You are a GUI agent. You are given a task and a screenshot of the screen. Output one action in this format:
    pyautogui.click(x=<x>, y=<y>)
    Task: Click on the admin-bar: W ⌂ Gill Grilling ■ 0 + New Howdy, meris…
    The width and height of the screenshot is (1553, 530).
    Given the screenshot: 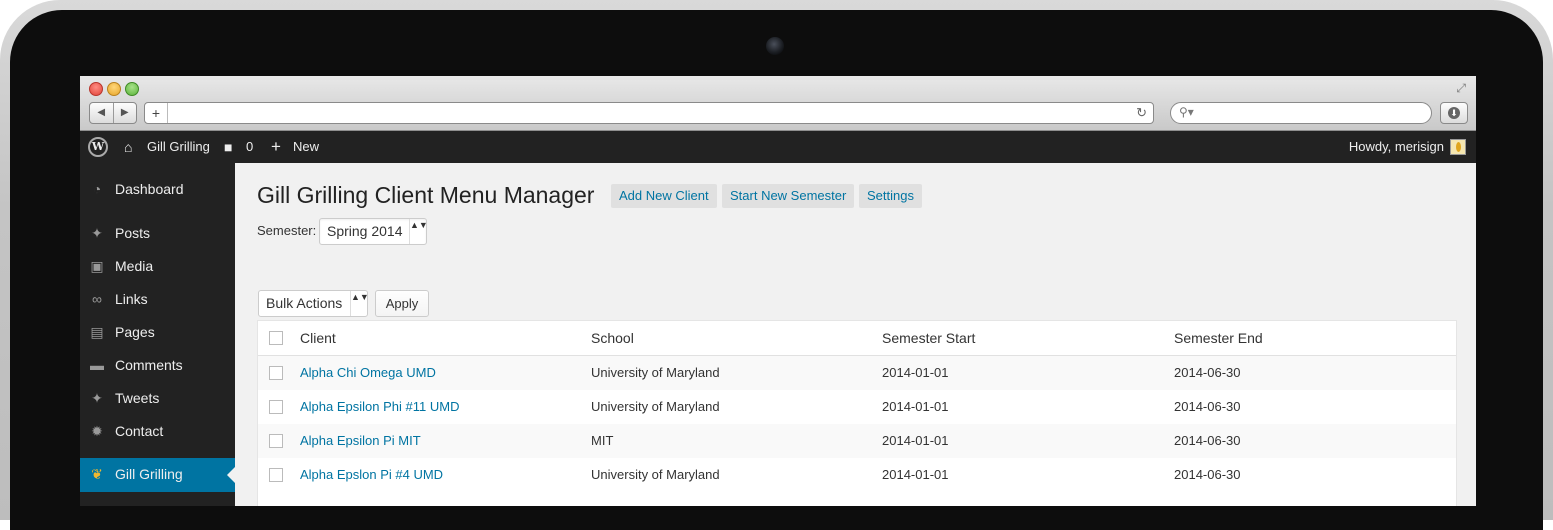 What is the action you would take?
    pyautogui.click(x=778, y=147)
    